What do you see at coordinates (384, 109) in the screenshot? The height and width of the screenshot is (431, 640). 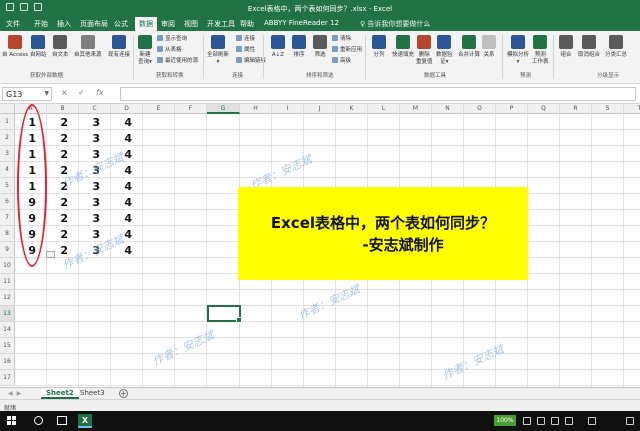 I see `column-header-L: L` at bounding box center [384, 109].